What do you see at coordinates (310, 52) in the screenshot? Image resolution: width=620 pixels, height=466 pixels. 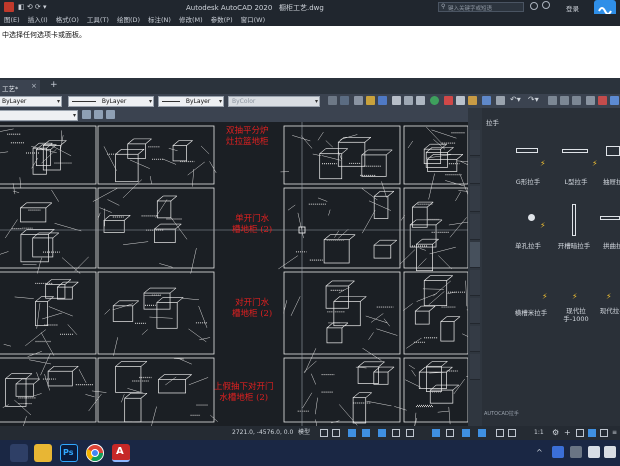 I see `command-line-area: 中选择任何选项卡或面板。` at bounding box center [310, 52].